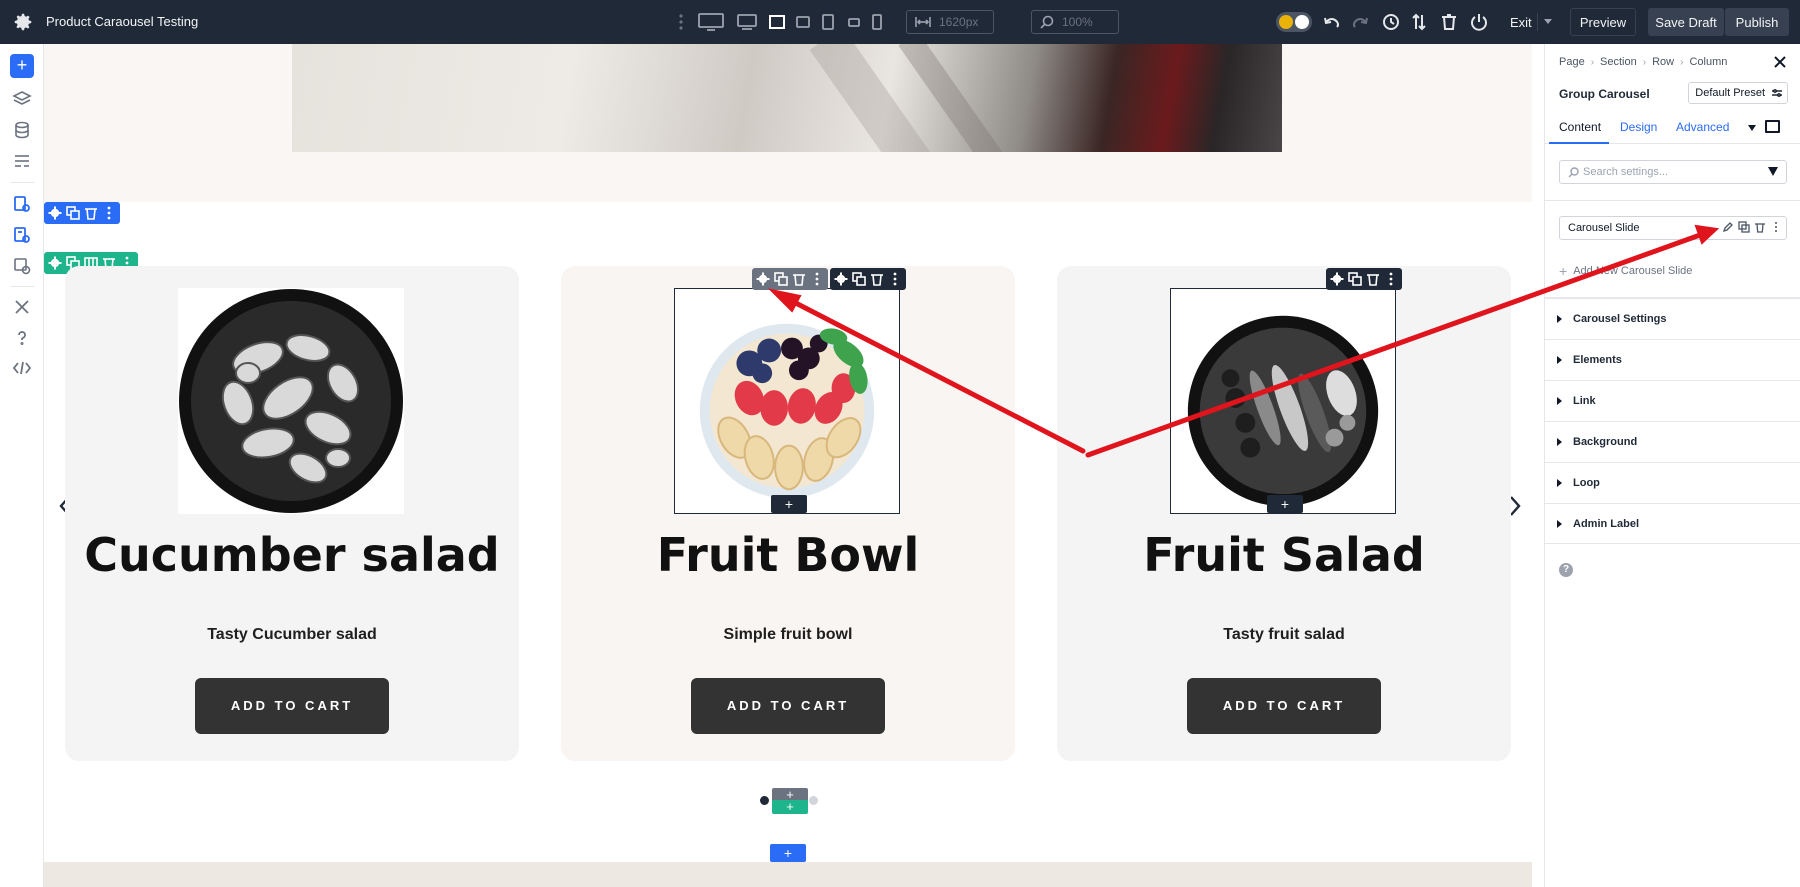 This screenshot has width=1800, height=887. What do you see at coordinates (1579, 143) in the screenshot?
I see `active-tab-indicator` at bounding box center [1579, 143].